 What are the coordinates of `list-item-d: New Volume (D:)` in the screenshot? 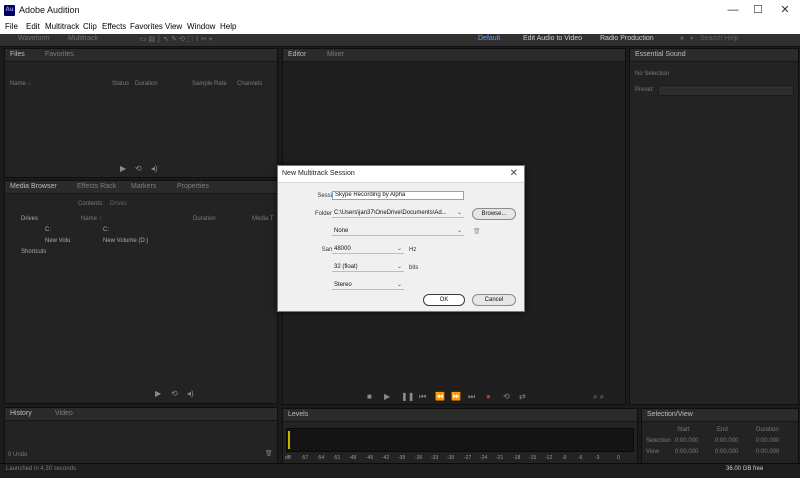 It's located at (125, 241).